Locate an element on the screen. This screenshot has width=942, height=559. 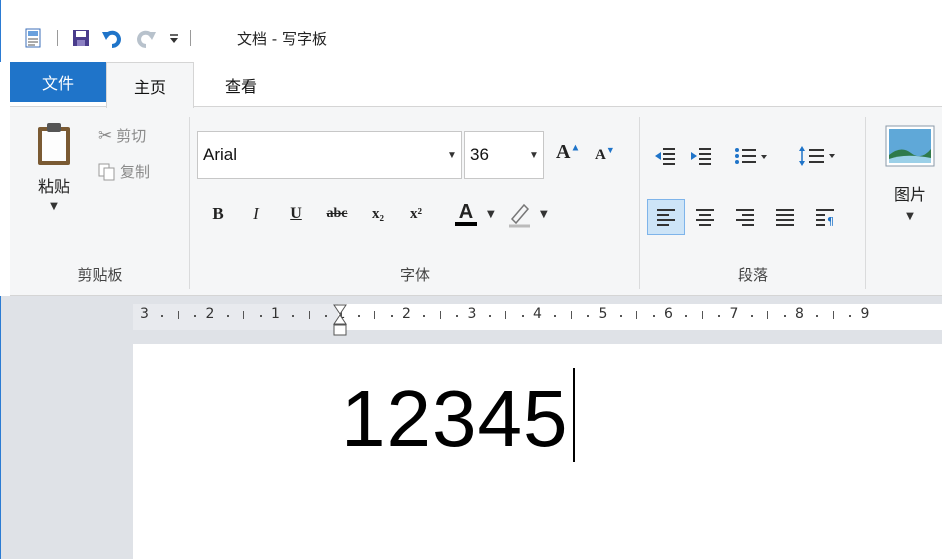
quick-access-toolbar is located at coordinates (106, 38).